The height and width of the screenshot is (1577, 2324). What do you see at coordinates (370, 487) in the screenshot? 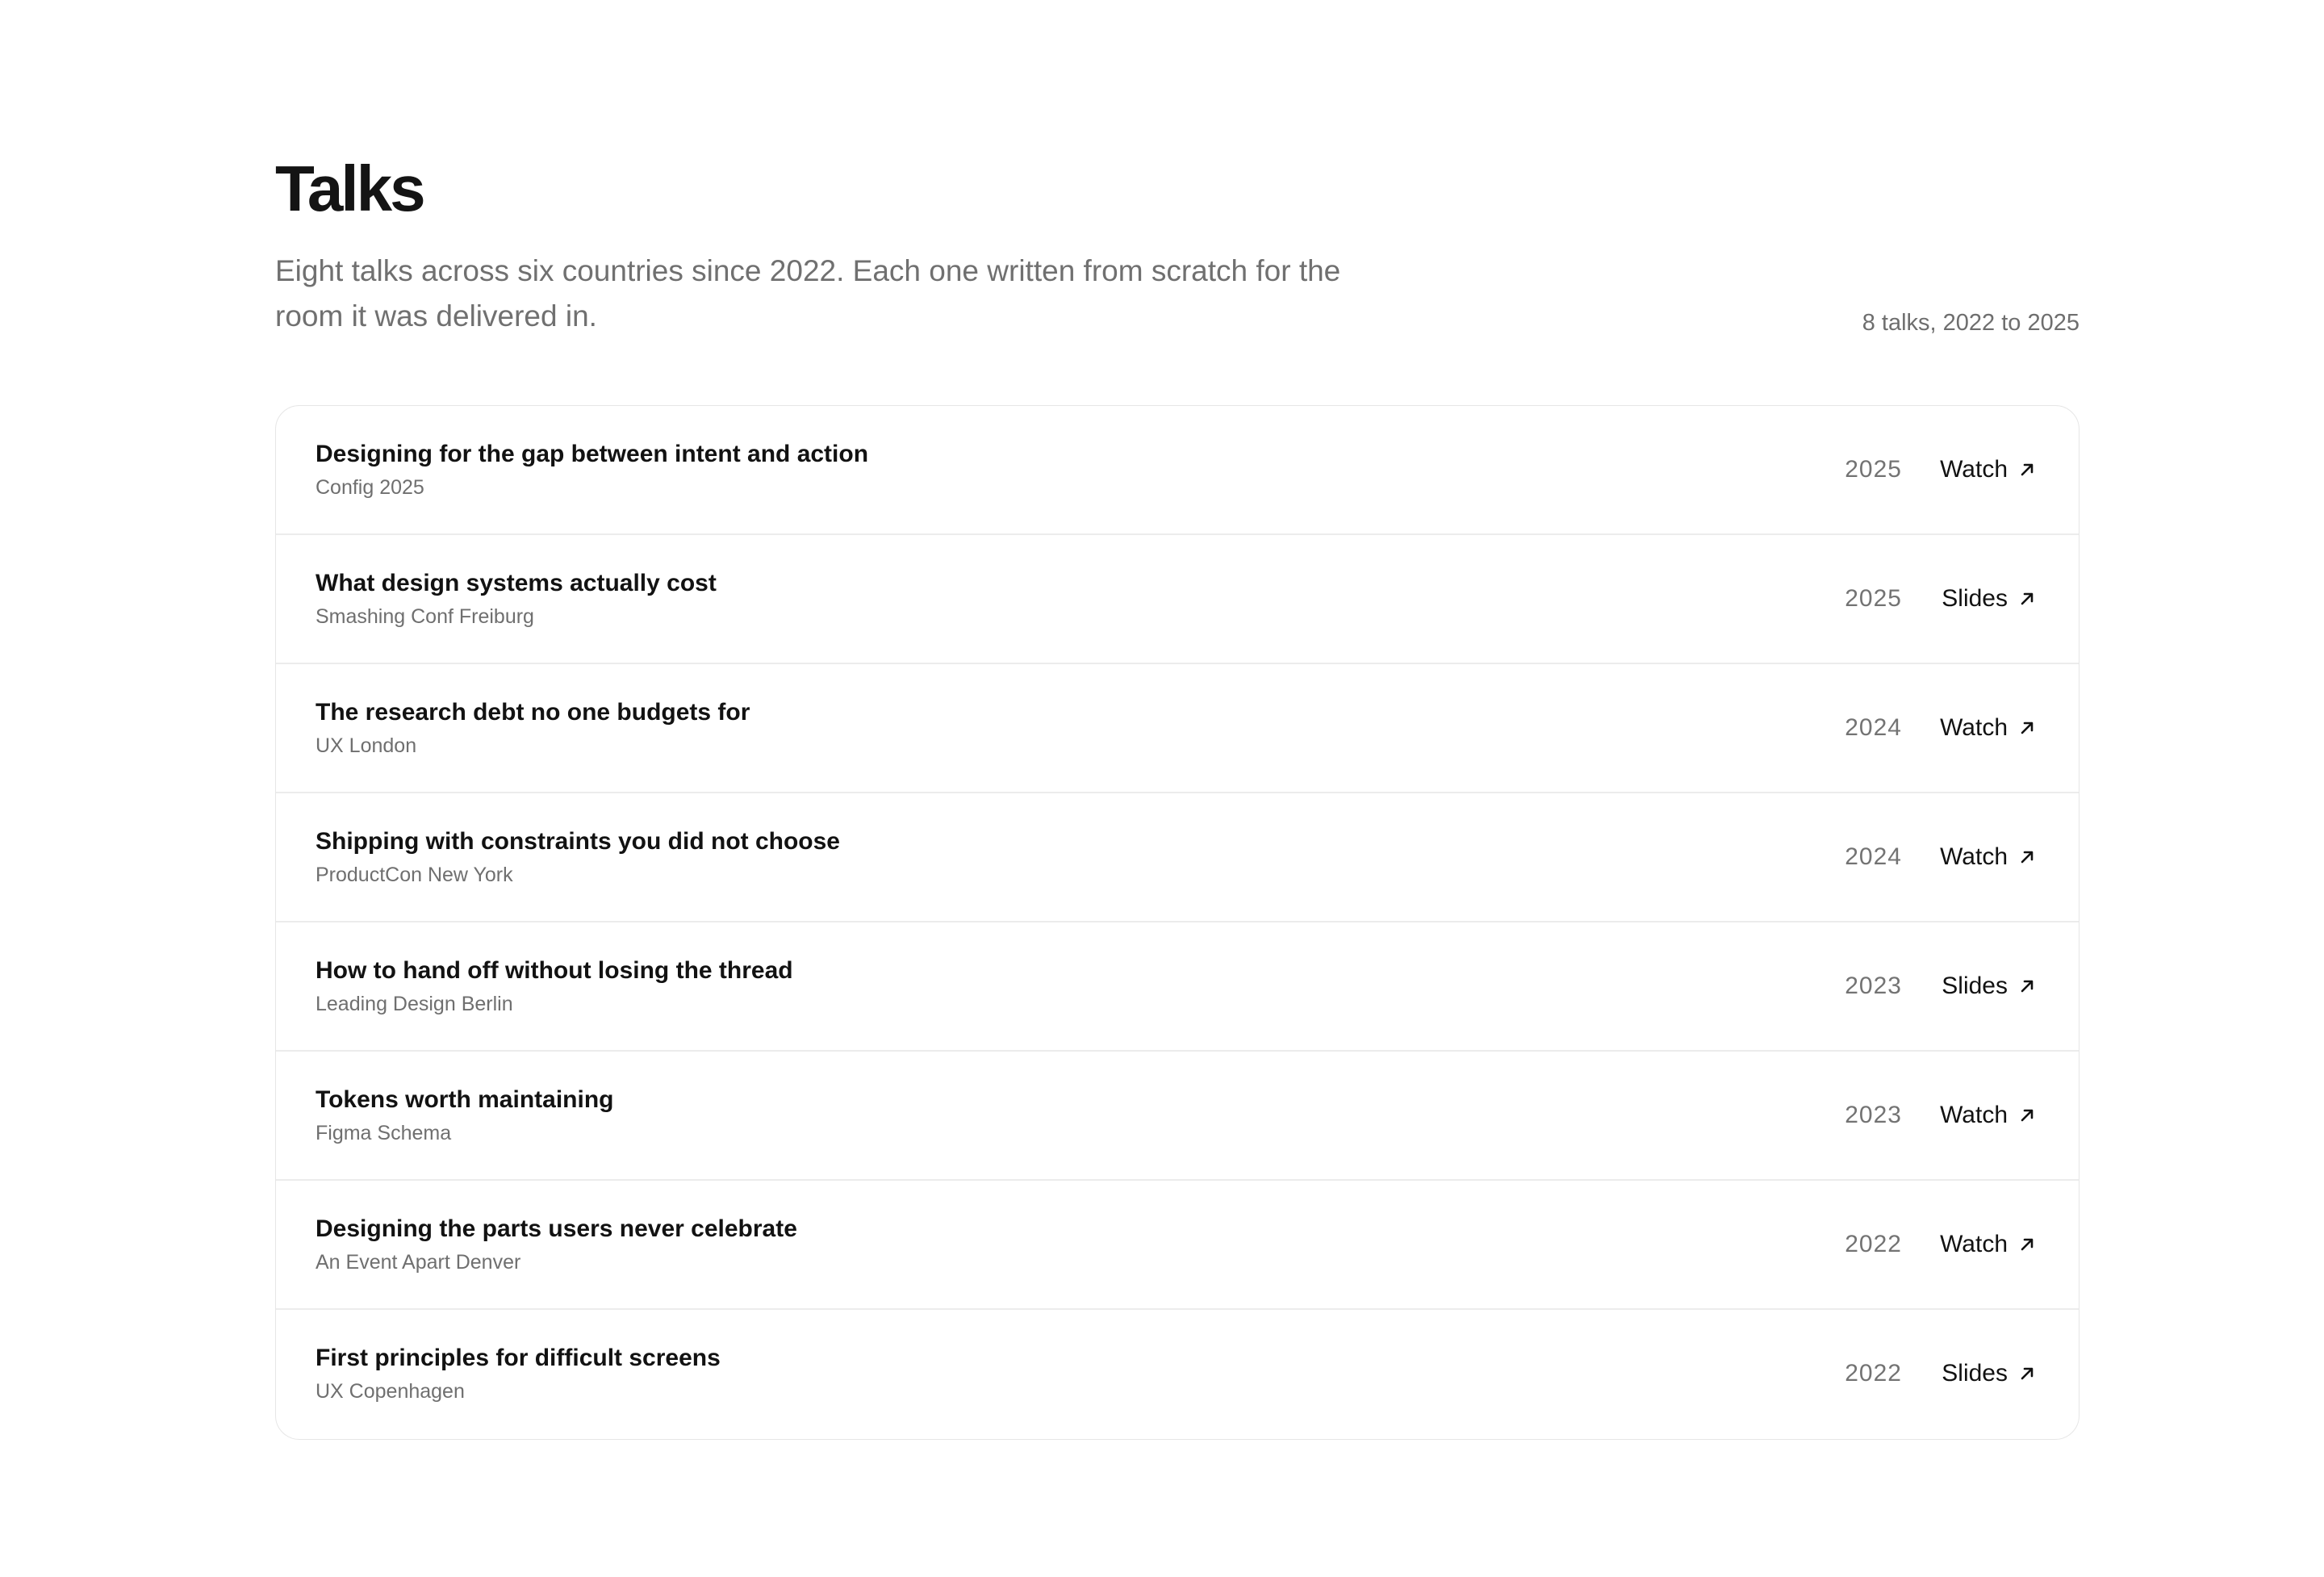
I see `talk-event: Config 2025` at bounding box center [370, 487].